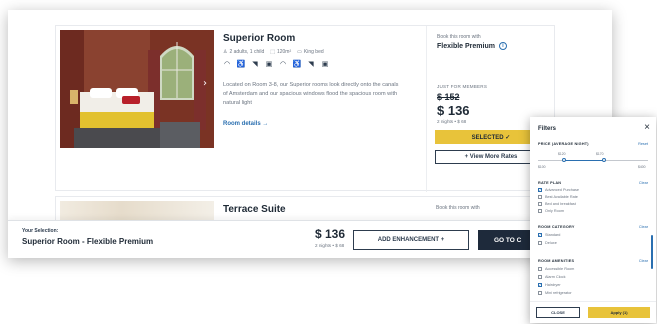 The image size is (657, 324). I want to click on info-icon: i, so click(502, 46).